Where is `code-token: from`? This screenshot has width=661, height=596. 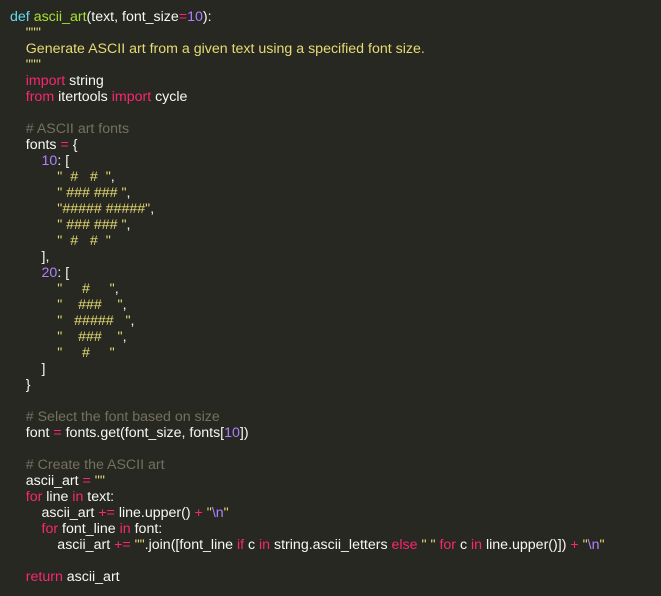
code-token: from is located at coordinates (32, 97).